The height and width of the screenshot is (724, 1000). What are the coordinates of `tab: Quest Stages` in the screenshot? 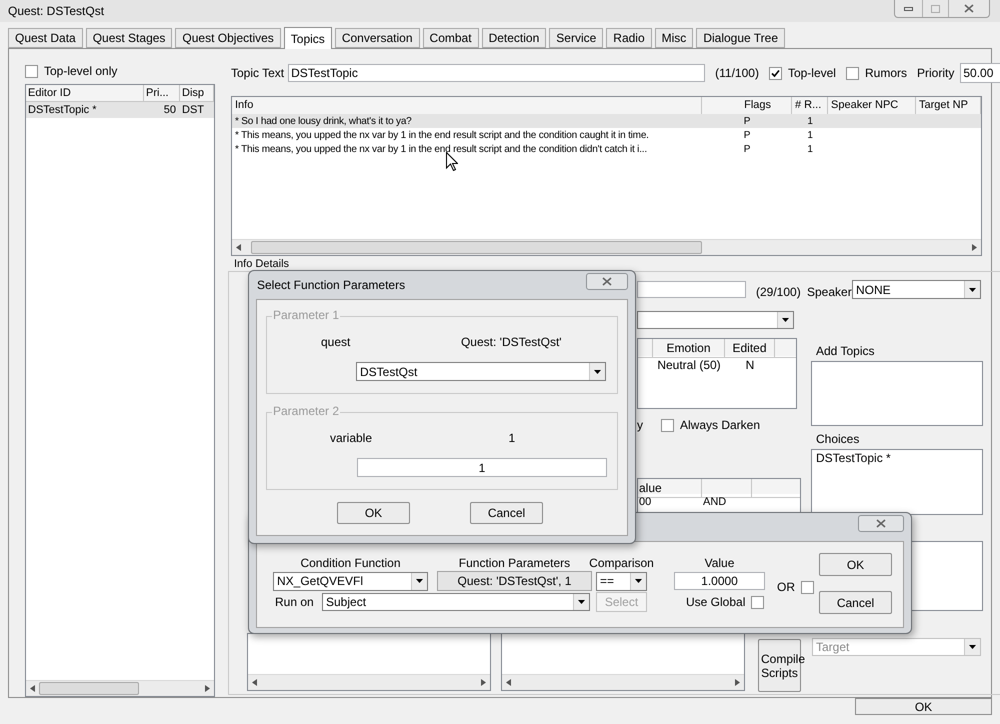 It's located at (129, 38).